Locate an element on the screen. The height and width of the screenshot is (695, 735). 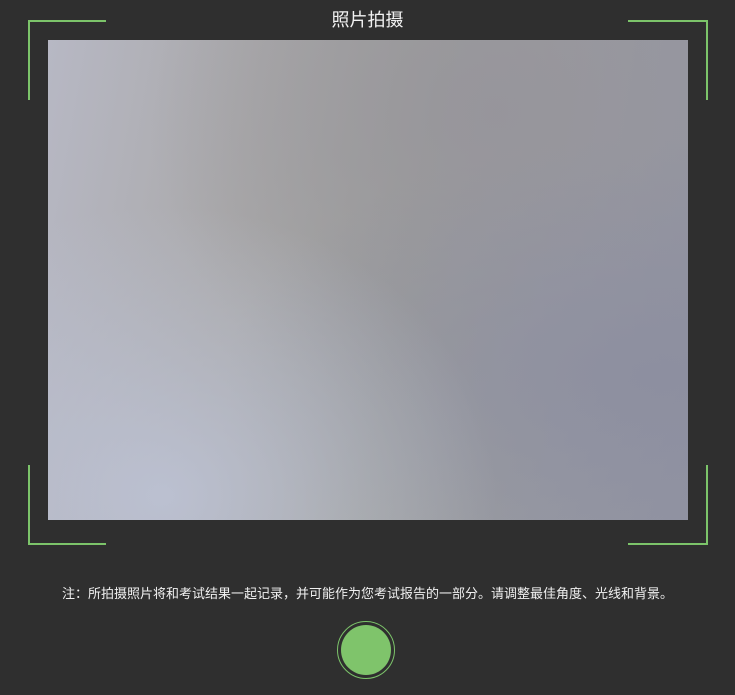
shutter-button is located at coordinates (366, 650).